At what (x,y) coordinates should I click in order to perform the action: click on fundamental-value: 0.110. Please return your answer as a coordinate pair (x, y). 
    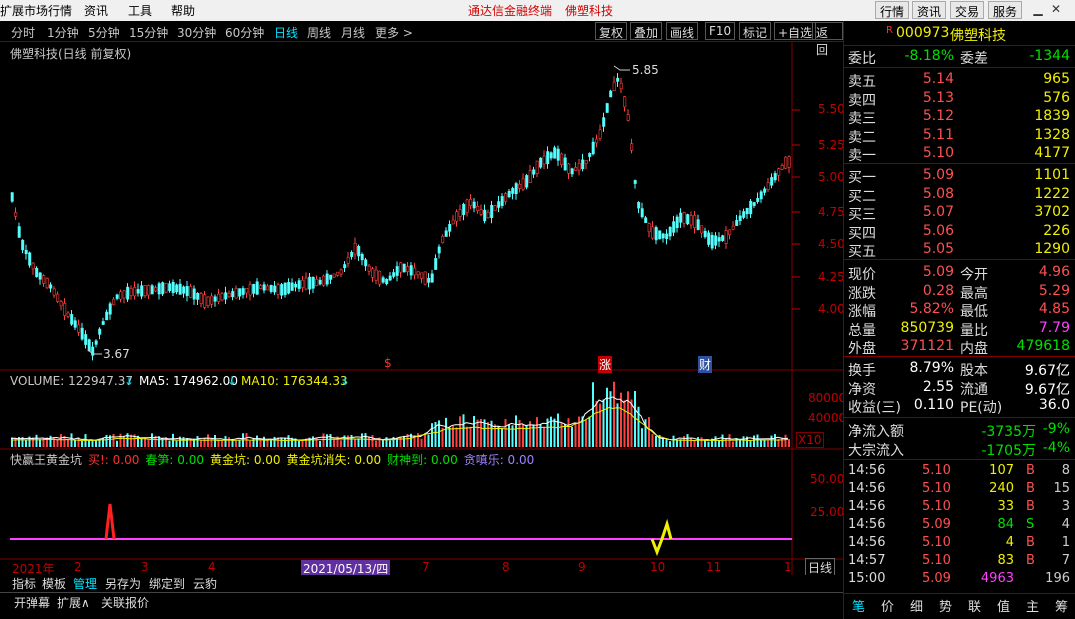
    Looking at the image, I should click on (933, 405).